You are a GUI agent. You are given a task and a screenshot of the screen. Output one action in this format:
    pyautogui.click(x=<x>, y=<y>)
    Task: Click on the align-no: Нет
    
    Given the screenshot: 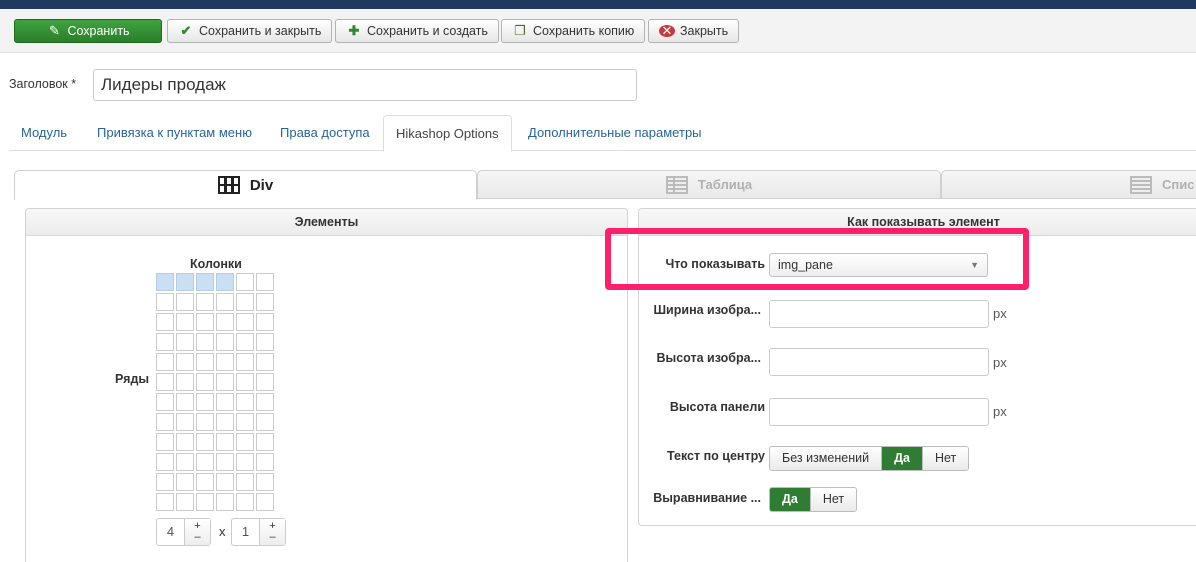 What is the action you would take?
    pyautogui.click(x=833, y=499)
    